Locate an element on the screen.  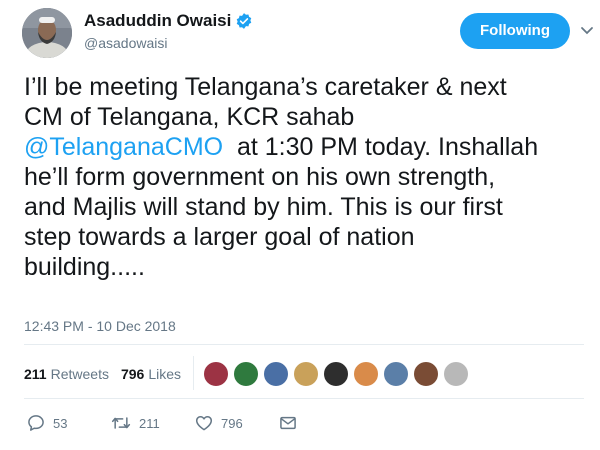
like-button: 796 is located at coordinates (218, 423).